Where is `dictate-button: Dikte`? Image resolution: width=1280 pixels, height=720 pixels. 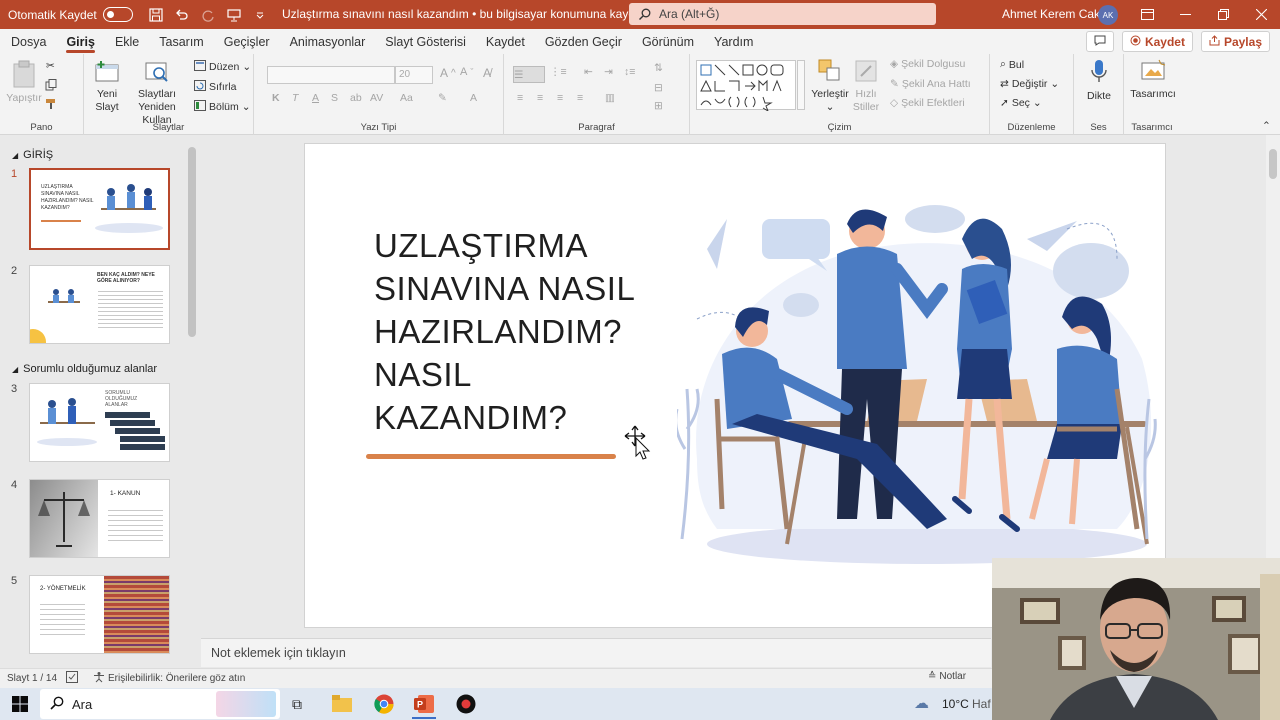
dictate-button: Dikte is located at coordinates (1099, 80).